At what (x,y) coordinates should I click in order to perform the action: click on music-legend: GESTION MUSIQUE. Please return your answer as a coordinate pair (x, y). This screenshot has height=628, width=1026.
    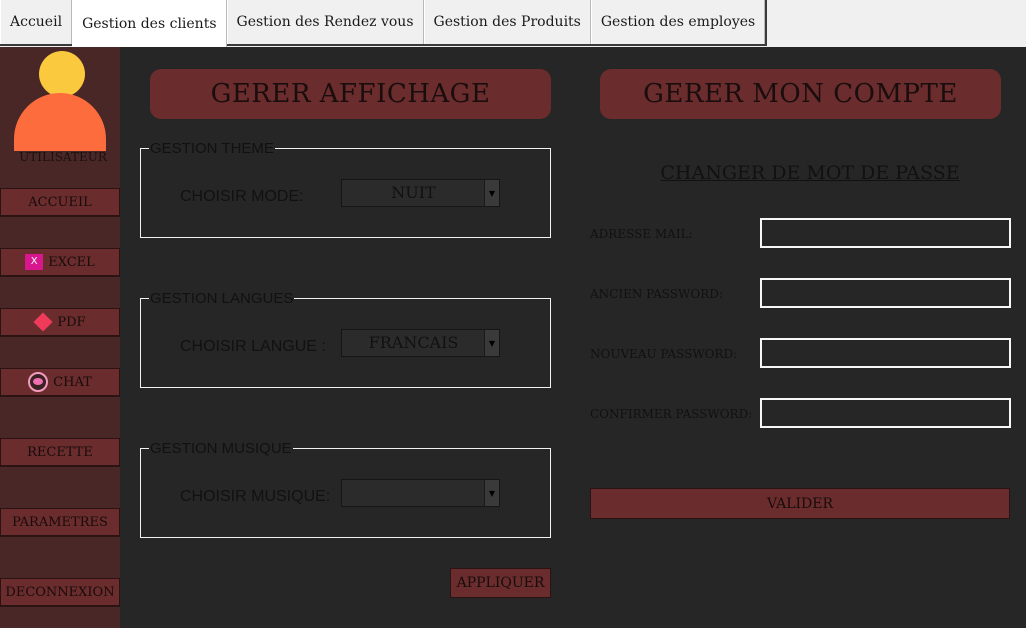
    Looking at the image, I should click on (221, 448).